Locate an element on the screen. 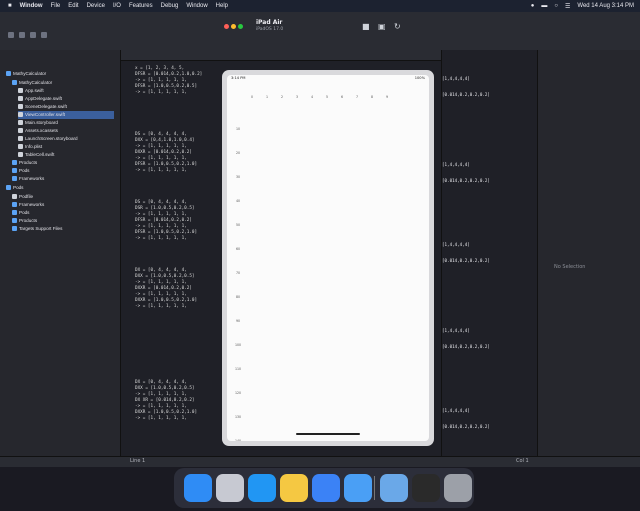 Image resolution: width=640 pixels, height=511 pixels. search-icon: ○ is located at coordinates (556, 6).